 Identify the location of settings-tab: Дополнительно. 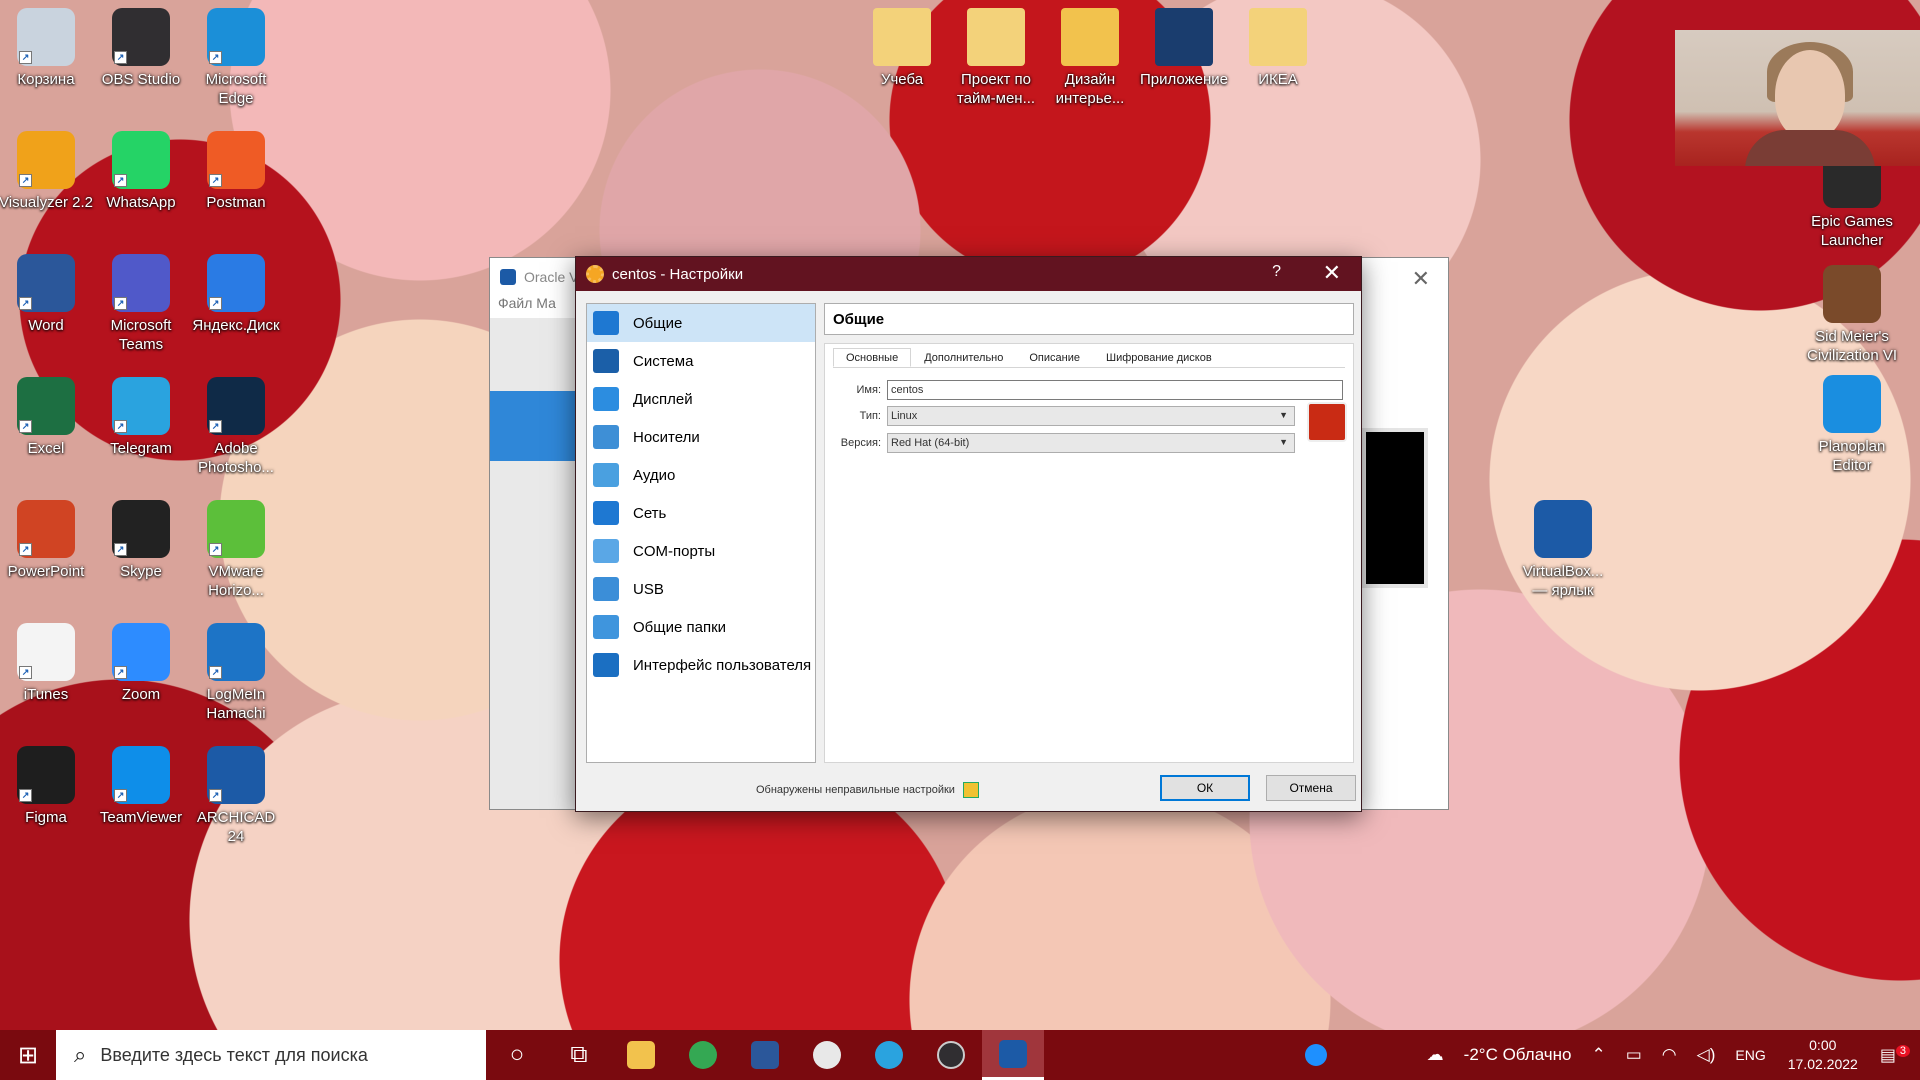
(963, 357).